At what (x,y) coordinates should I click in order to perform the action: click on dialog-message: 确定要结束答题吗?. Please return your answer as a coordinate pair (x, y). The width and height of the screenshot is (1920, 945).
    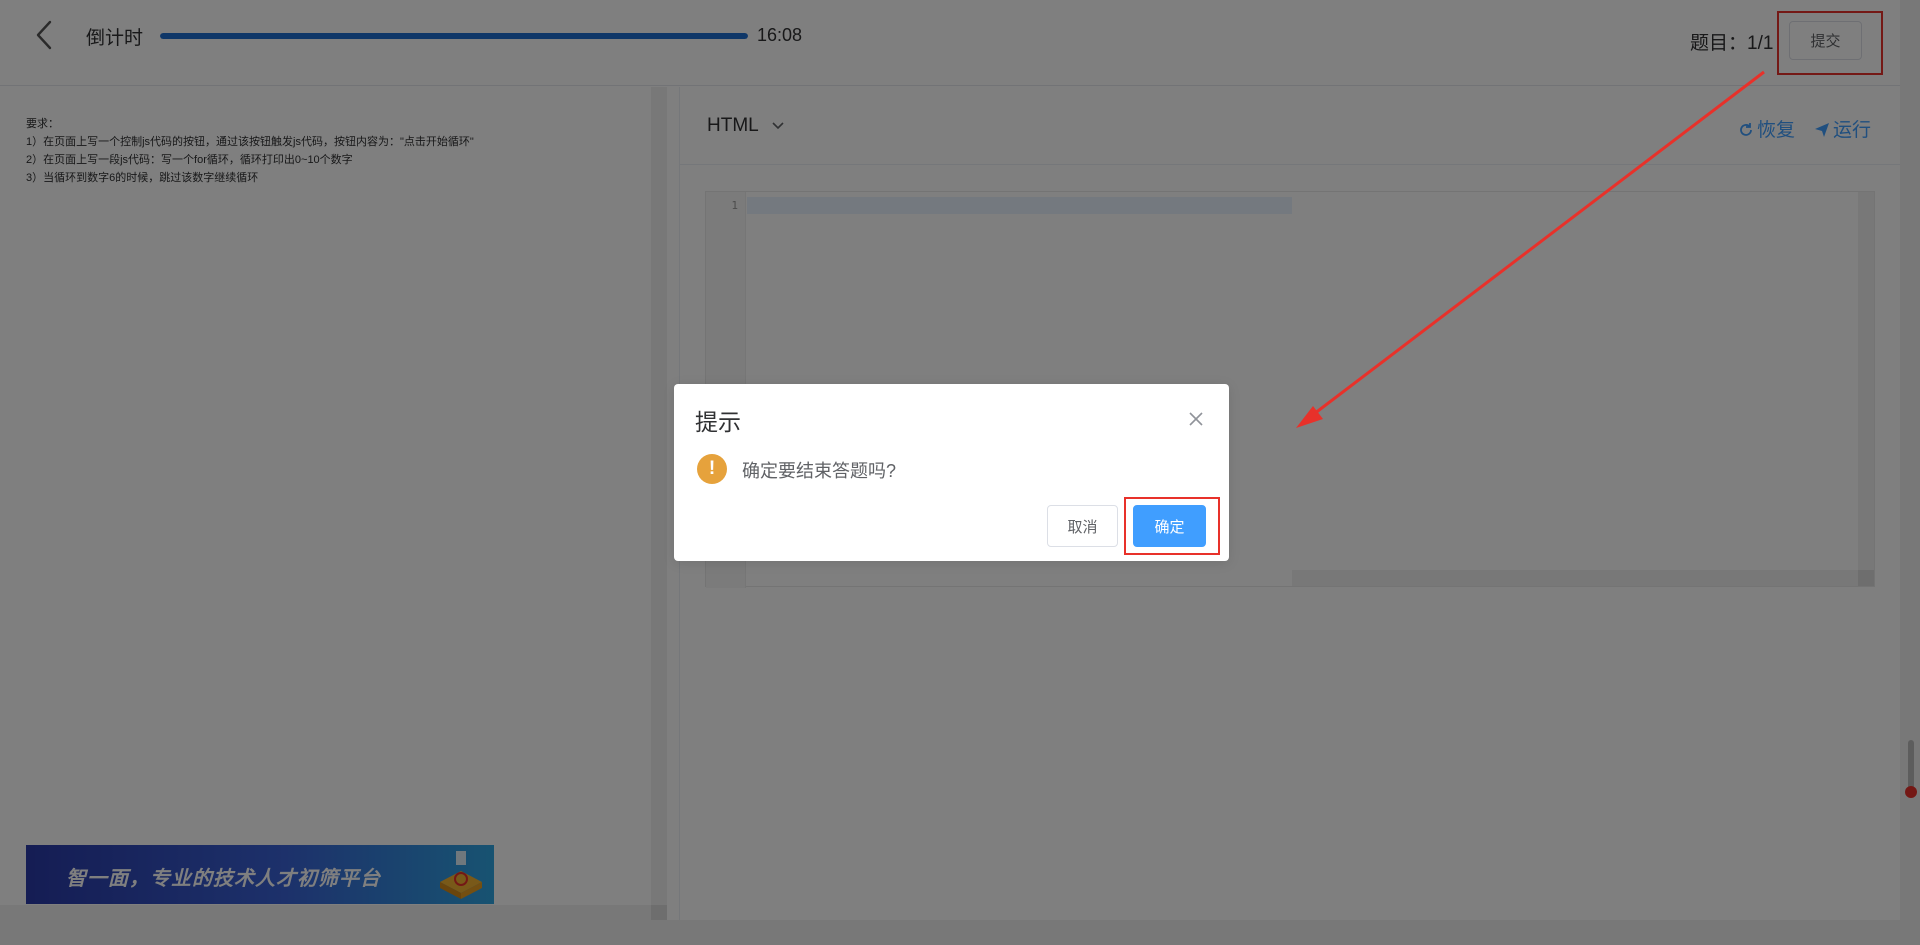
    Looking at the image, I should click on (819, 471).